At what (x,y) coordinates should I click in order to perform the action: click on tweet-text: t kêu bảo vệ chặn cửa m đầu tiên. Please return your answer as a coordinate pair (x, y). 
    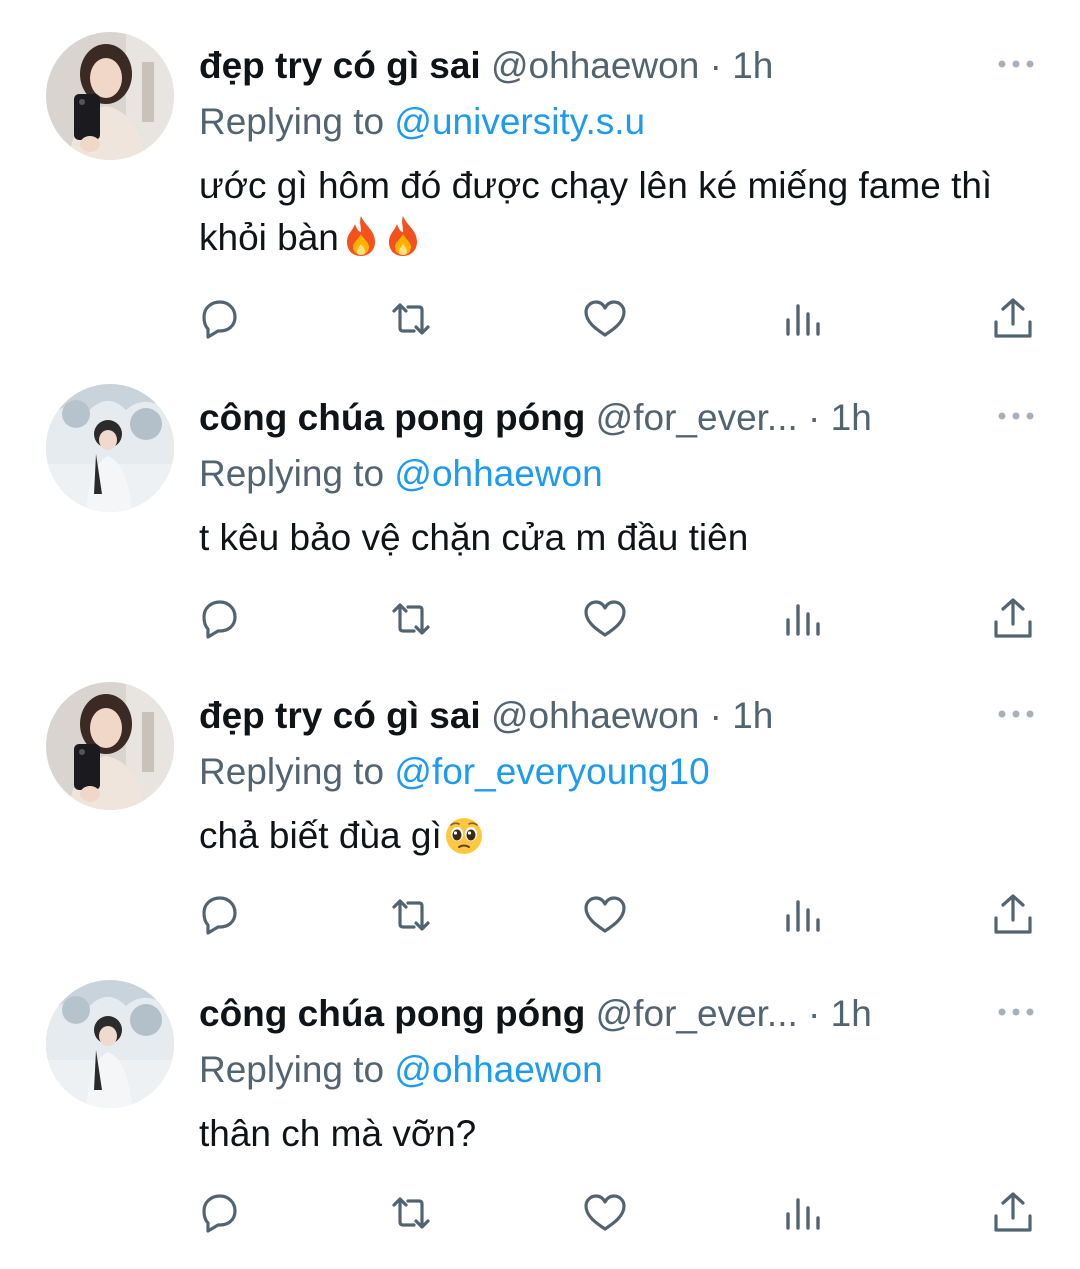
    Looking at the image, I should click on (619, 538).